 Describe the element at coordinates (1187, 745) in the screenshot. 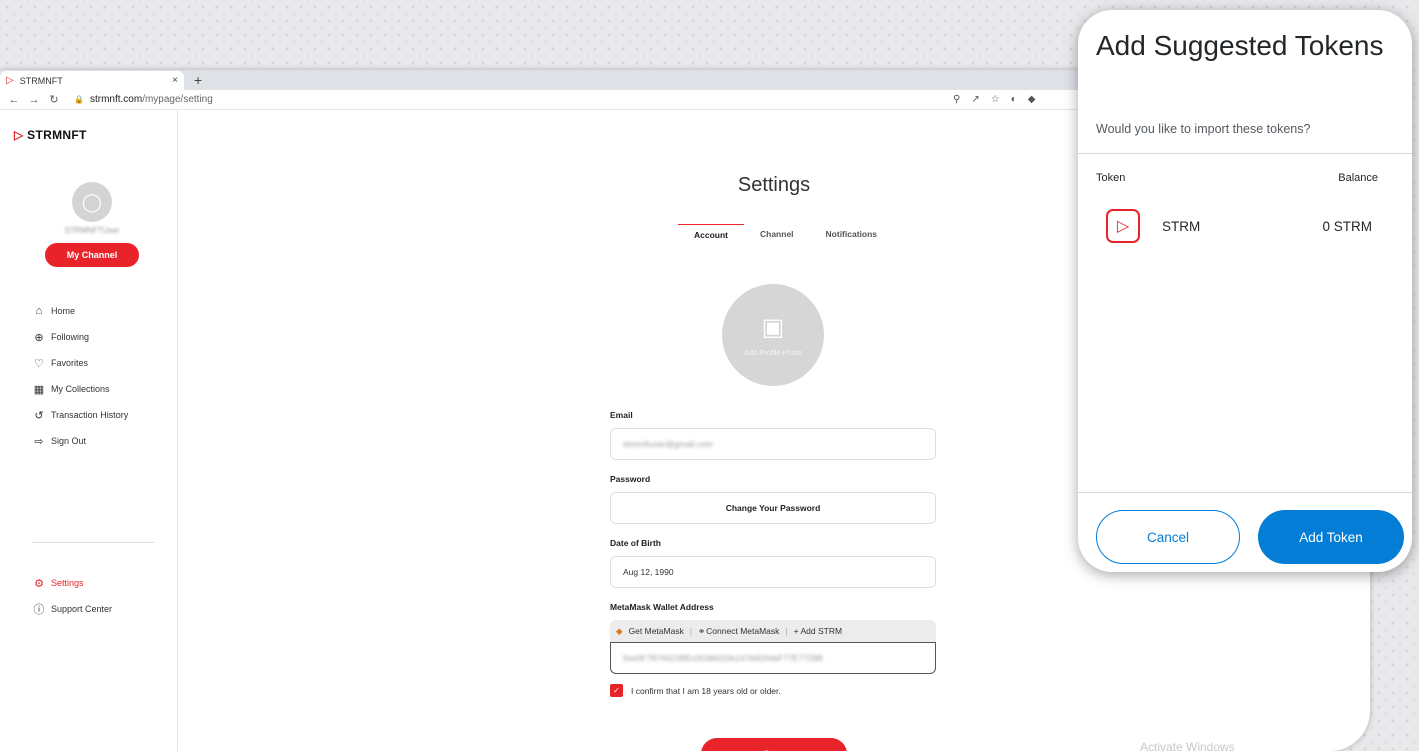

I see `activate-windows-watermark: Activate Windows` at that location.